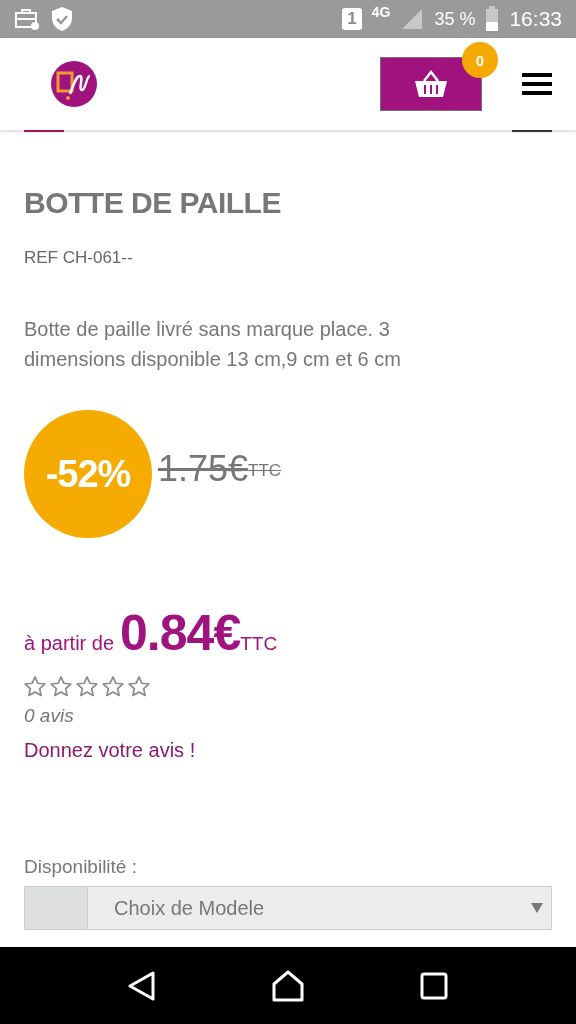 This screenshot has width=576, height=1024. I want to click on availability-label: Disponibilité :, so click(81, 867).